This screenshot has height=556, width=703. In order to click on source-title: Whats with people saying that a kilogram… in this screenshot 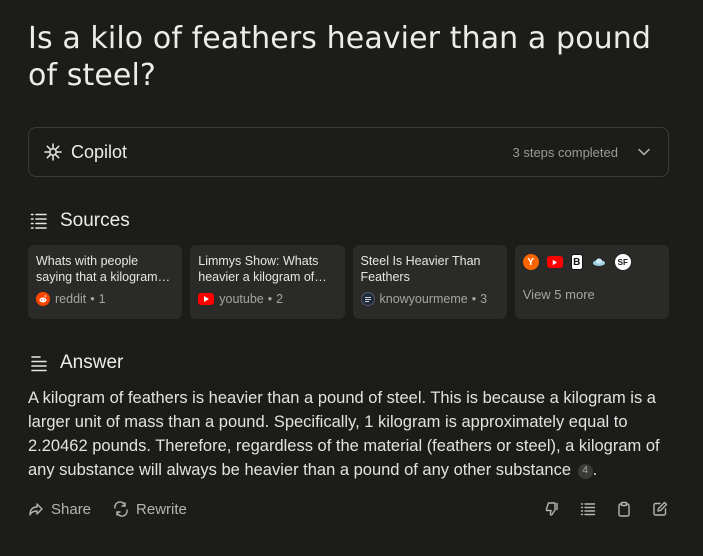, I will do `click(103, 269)`.